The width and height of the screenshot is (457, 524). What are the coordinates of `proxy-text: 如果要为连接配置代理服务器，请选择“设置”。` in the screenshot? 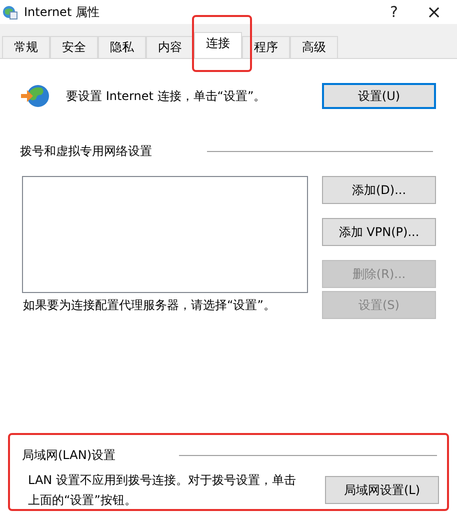 It's located at (149, 305).